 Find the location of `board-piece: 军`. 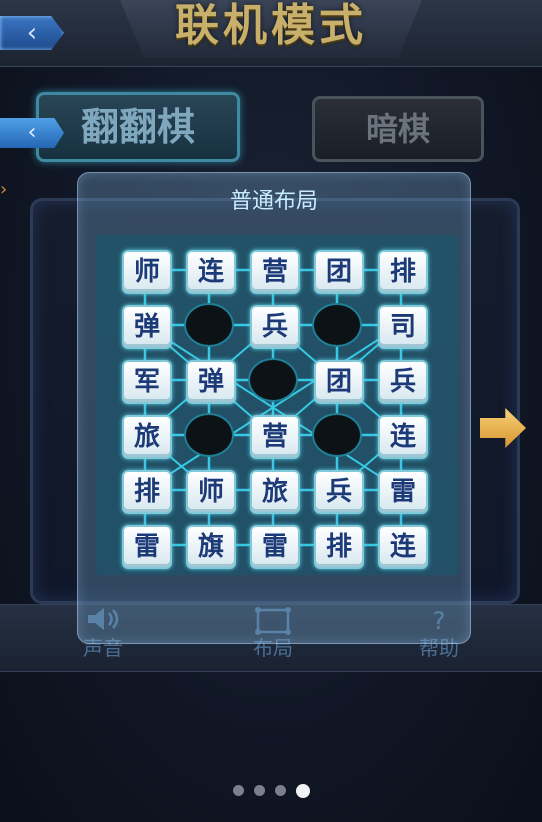

board-piece: 军 is located at coordinates (147, 382).